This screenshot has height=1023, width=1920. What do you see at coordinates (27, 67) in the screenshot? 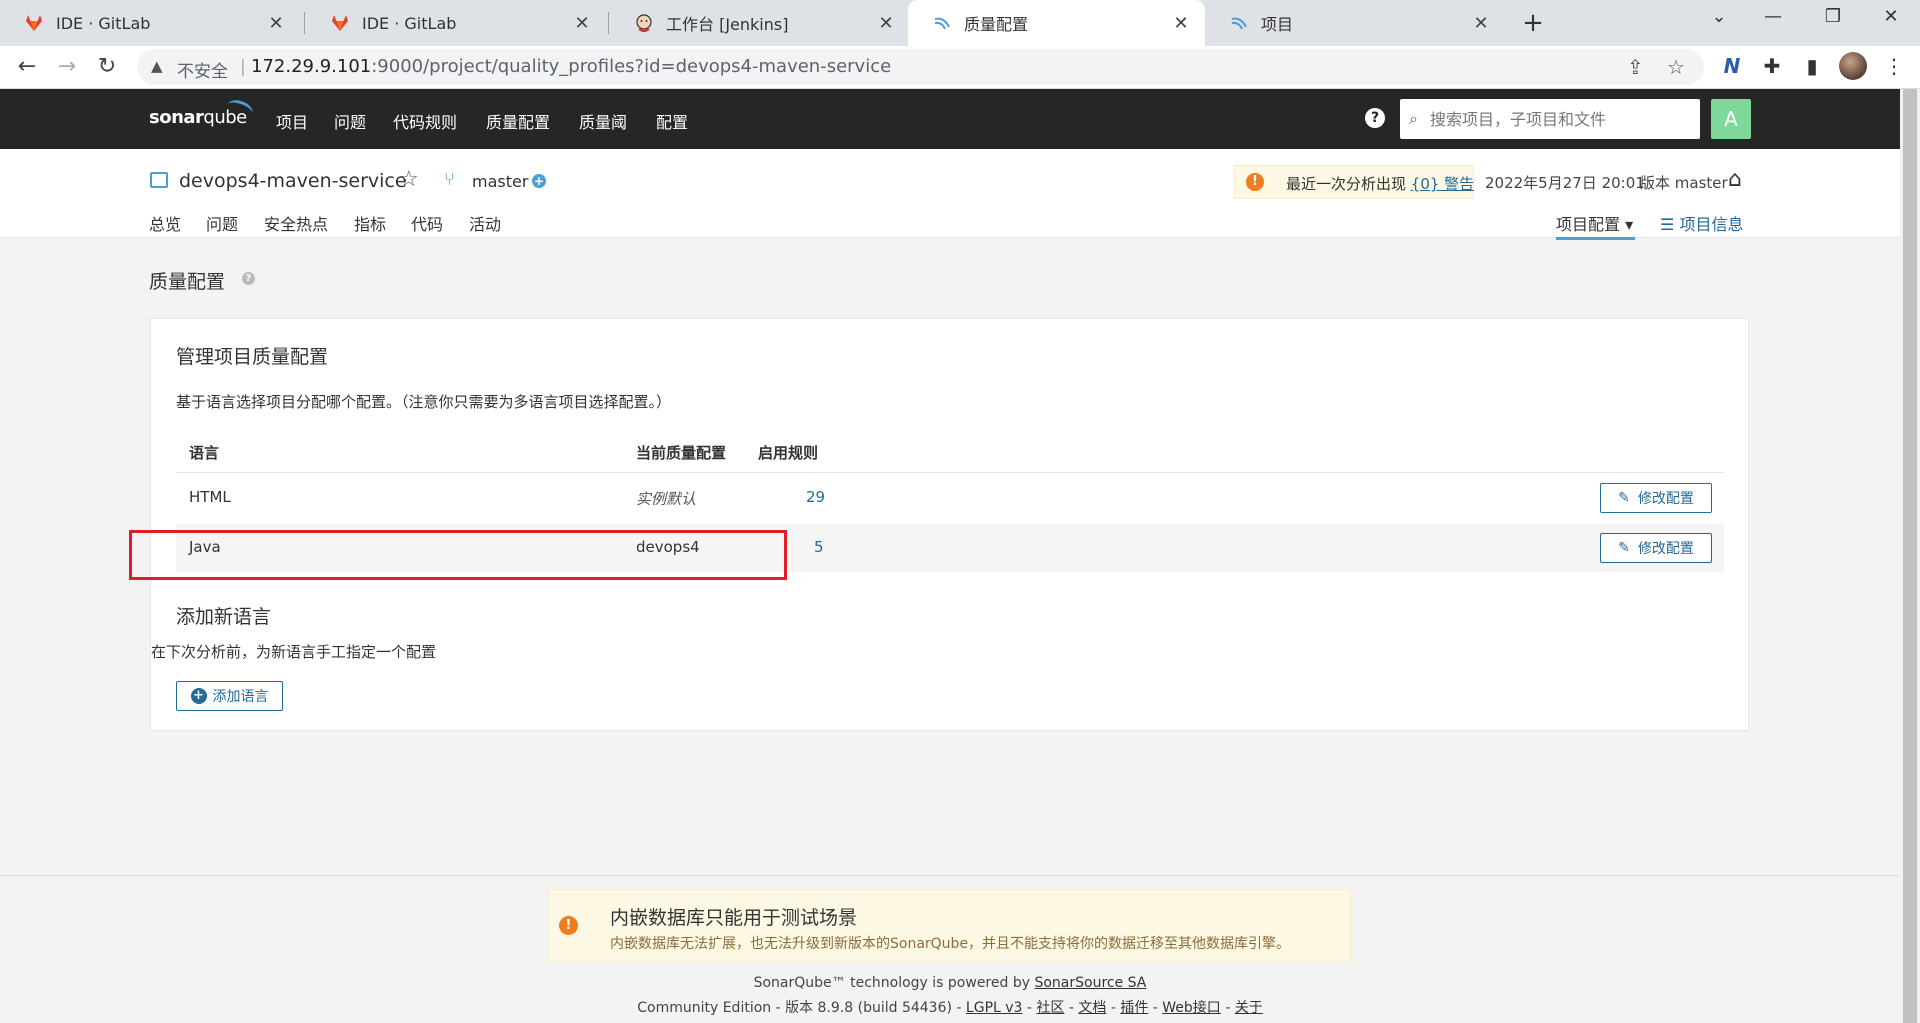
I see `back-icon: ←` at bounding box center [27, 67].